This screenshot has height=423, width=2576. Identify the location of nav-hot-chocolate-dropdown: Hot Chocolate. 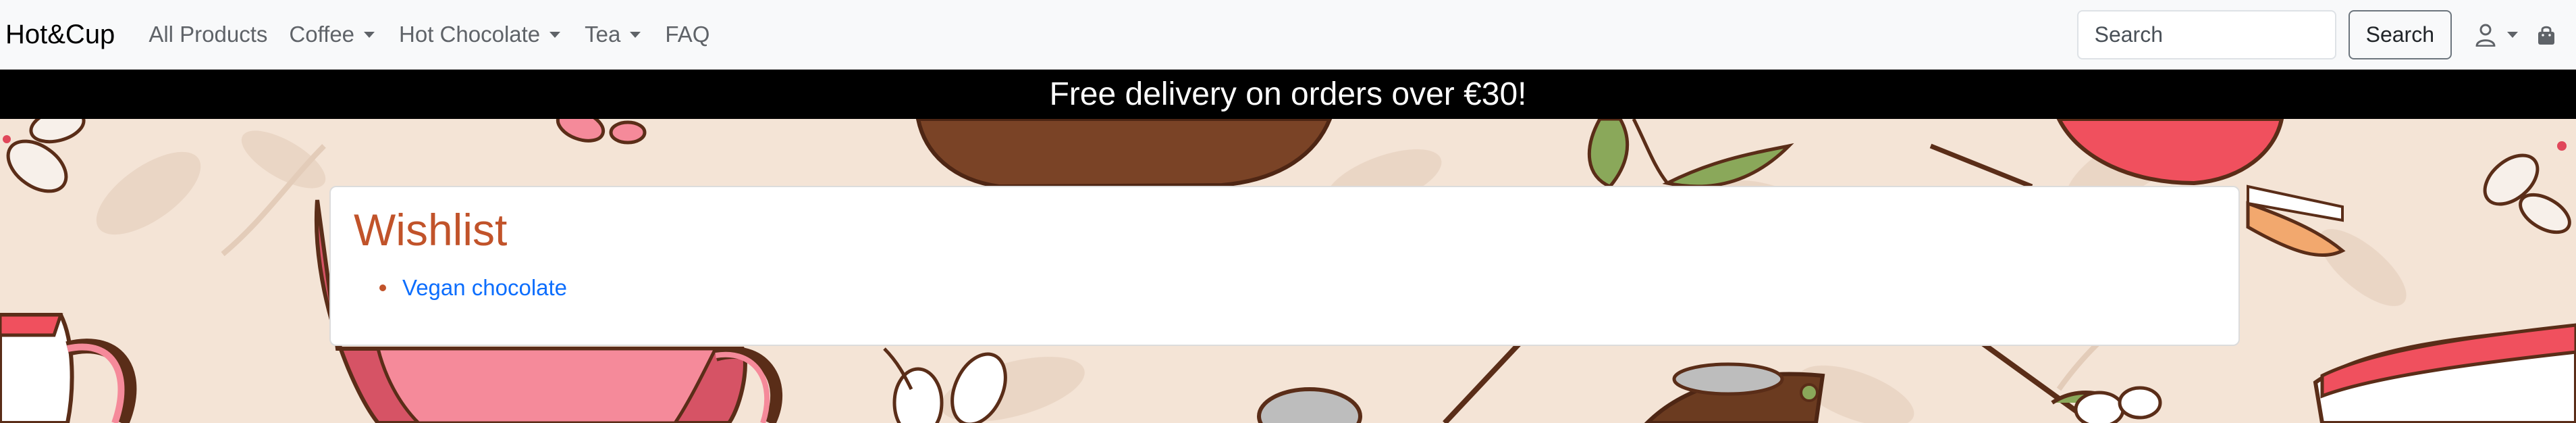
(480, 34).